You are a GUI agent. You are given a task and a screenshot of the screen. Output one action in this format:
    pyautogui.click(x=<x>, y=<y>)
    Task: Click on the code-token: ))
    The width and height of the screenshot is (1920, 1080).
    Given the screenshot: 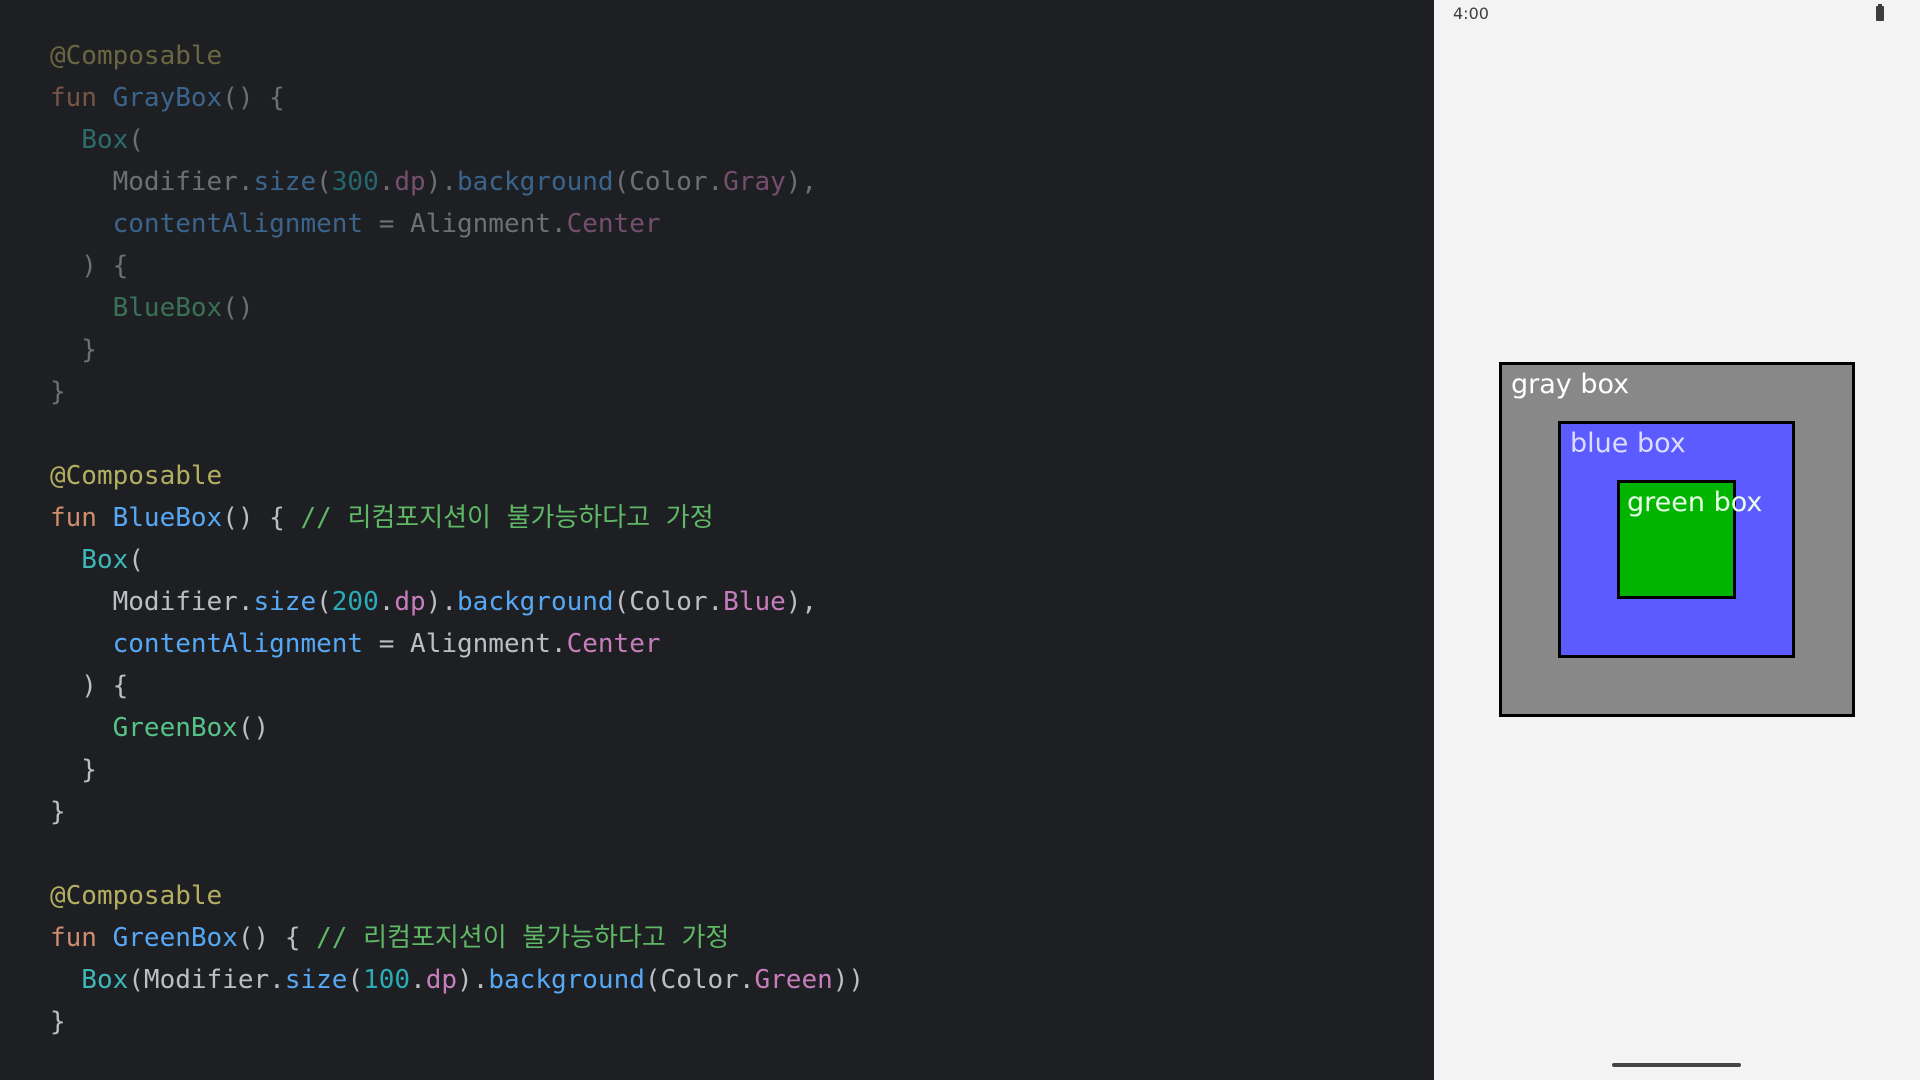 What is the action you would take?
    pyautogui.click(x=848, y=980)
    